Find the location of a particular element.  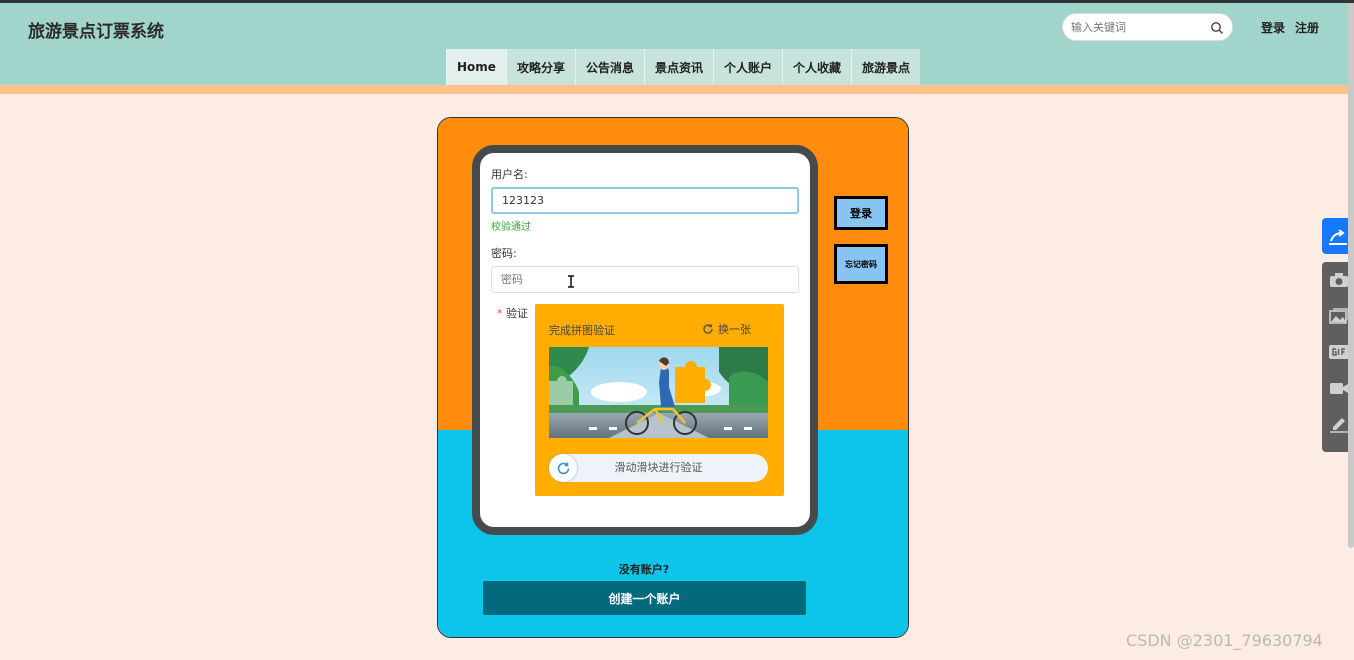

site-title: 旅游景点订票系统 is located at coordinates (96, 32).